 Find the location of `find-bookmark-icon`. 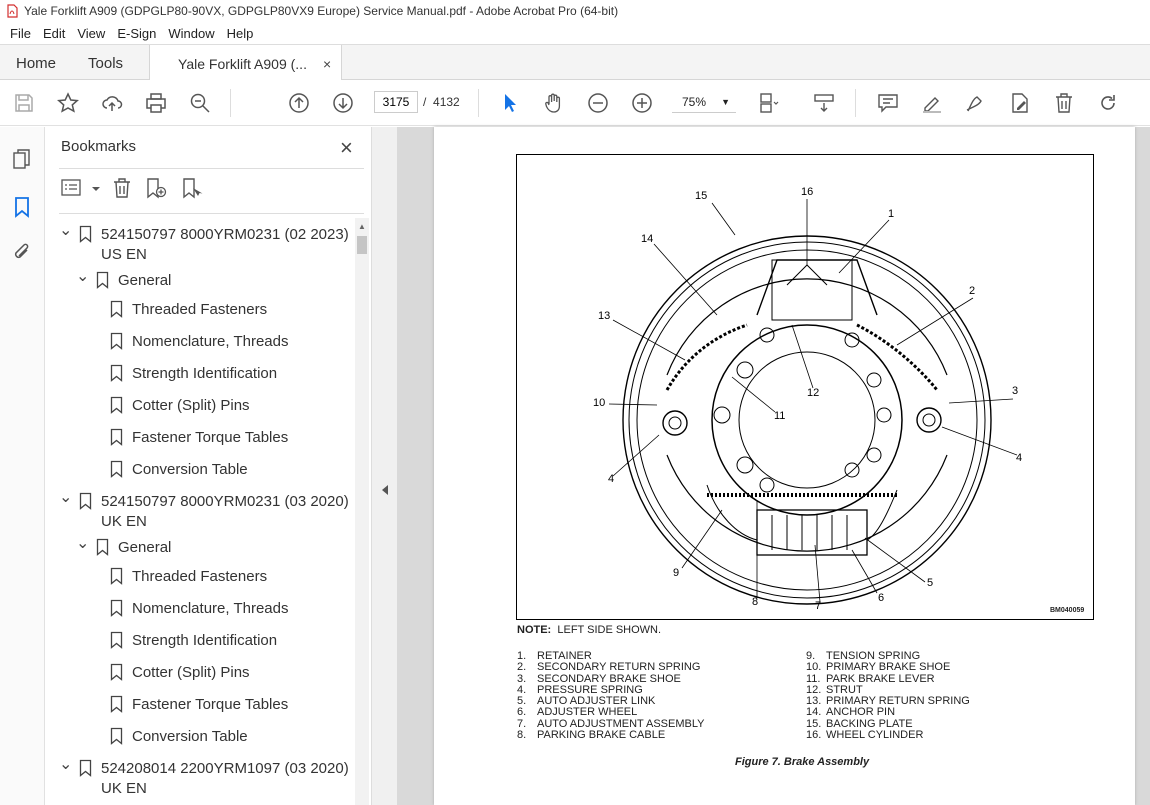

find-bookmark-icon is located at coordinates (193, 189).